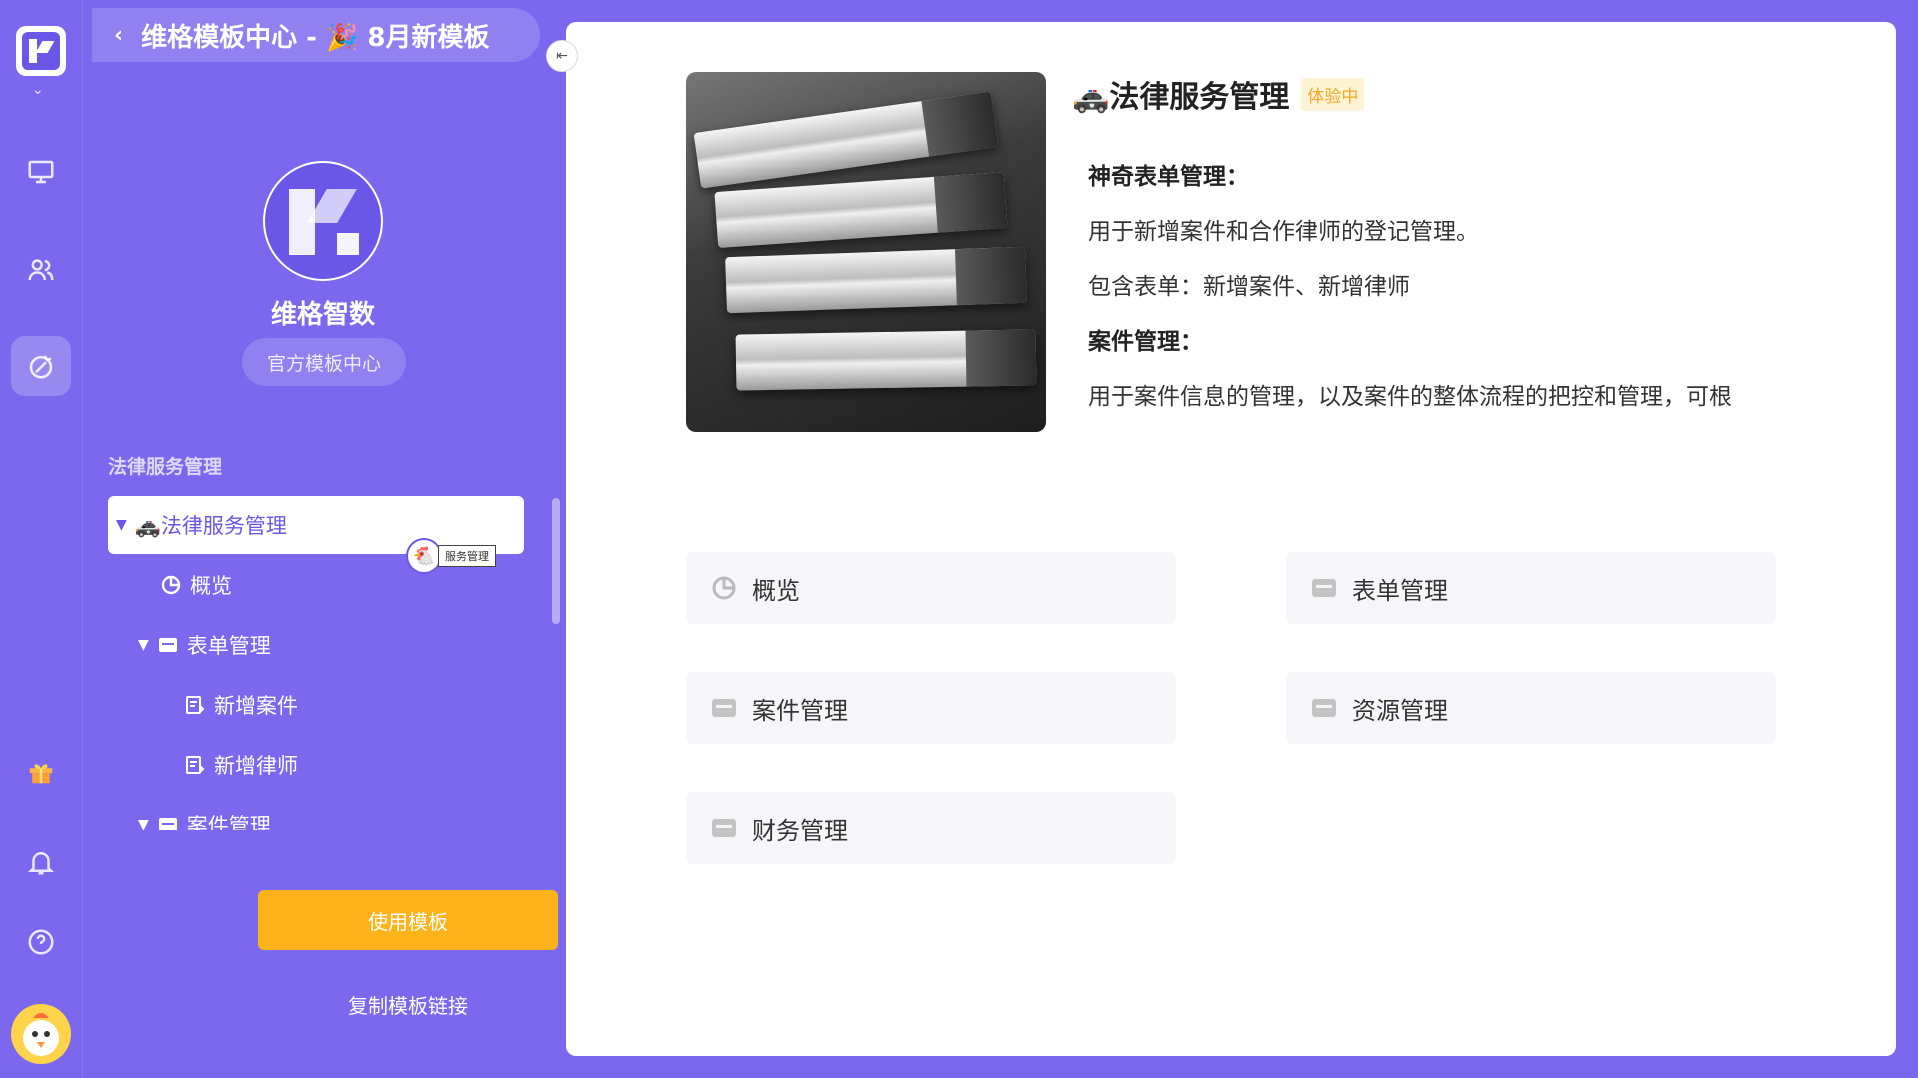 Image resolution: width=1918 pixels, height=1078 pixels. What do you see at coordinates (931, 588) in the screenshot?
I see `card-dashboard: 概览` at bounding box center [931, 588].